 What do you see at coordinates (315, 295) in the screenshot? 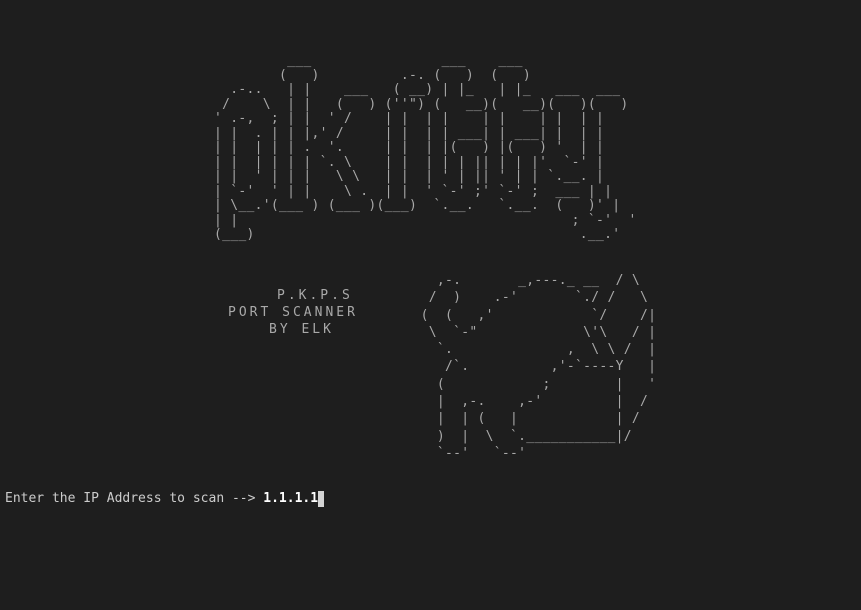
I see `tool-title: P.K.P.S` at bounding box center [315, 295].